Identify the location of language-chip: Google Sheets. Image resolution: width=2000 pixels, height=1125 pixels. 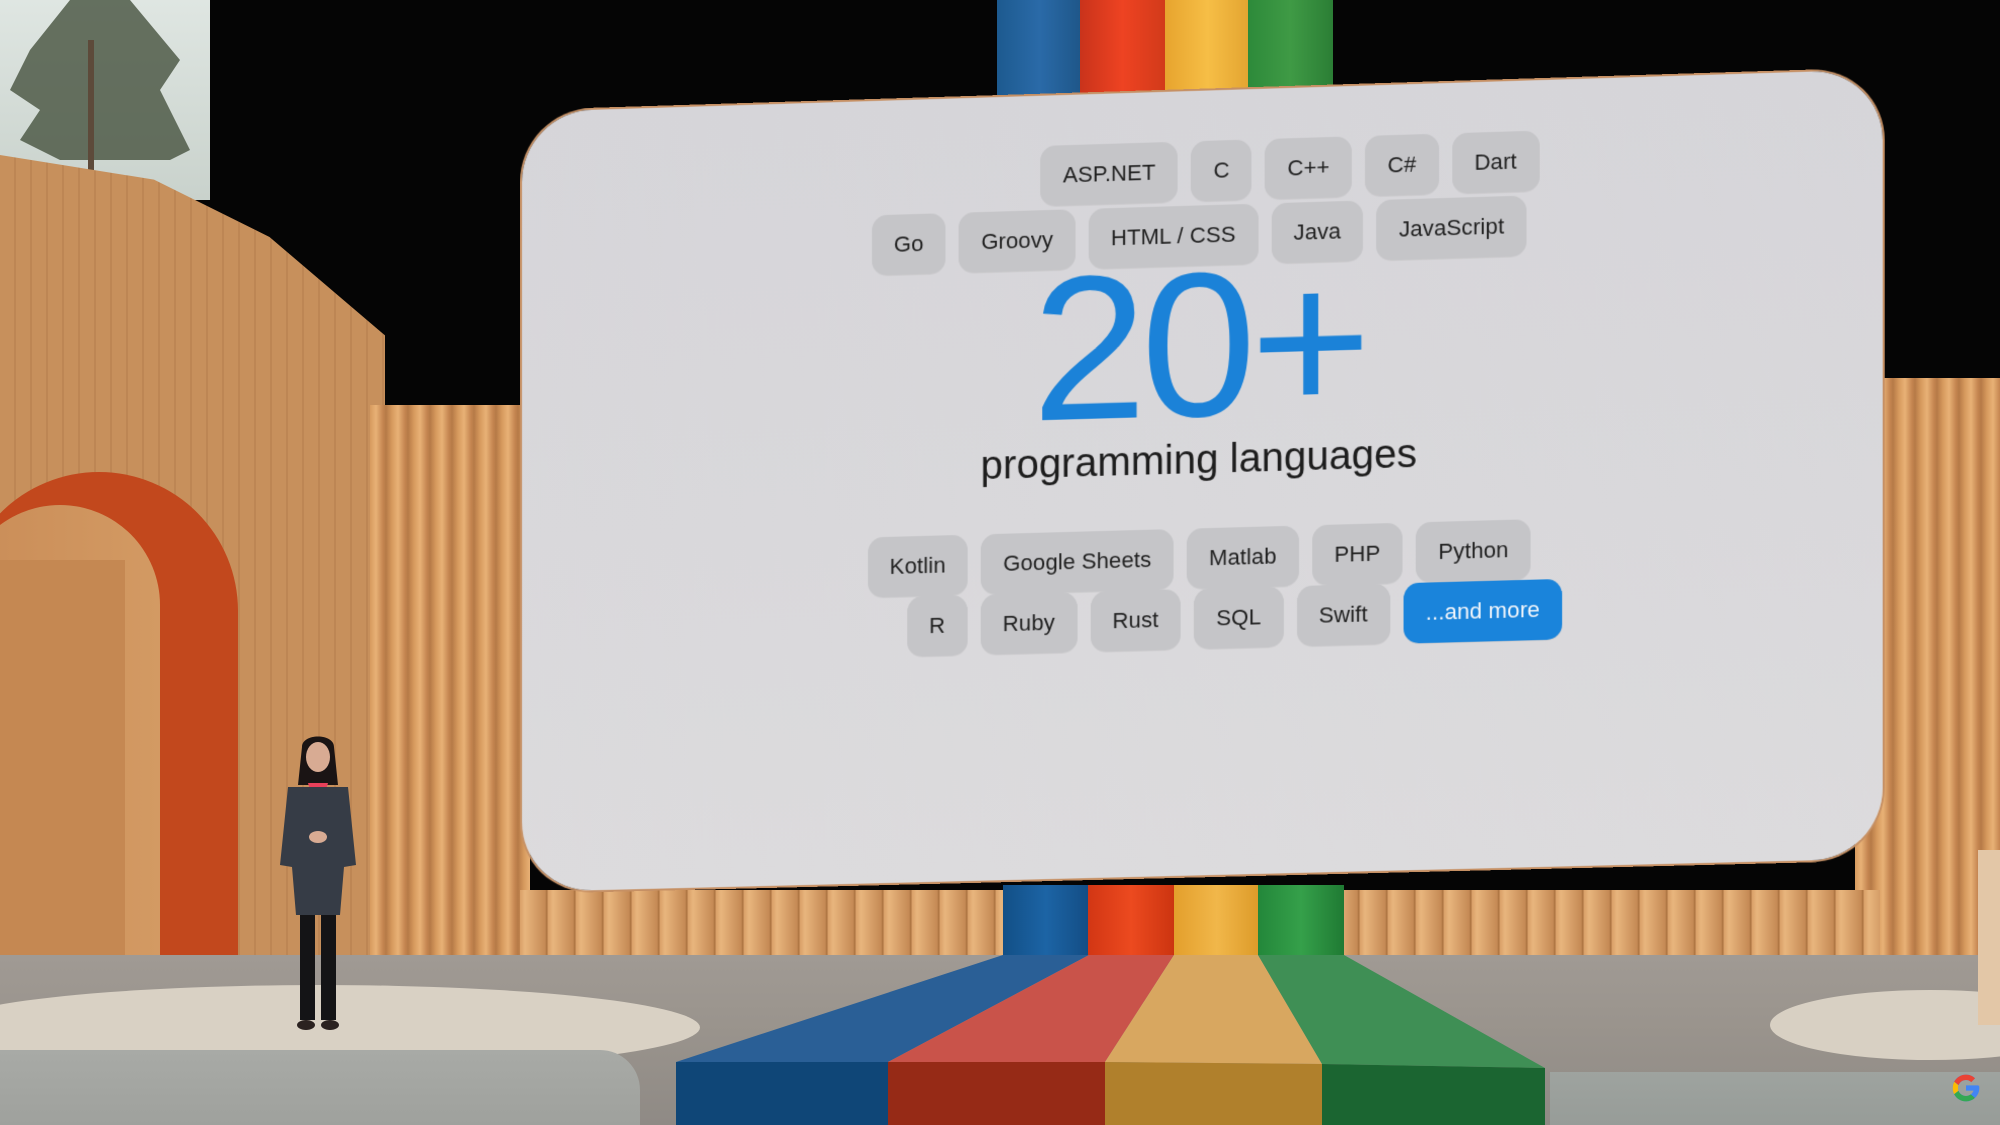
(1077, 562).